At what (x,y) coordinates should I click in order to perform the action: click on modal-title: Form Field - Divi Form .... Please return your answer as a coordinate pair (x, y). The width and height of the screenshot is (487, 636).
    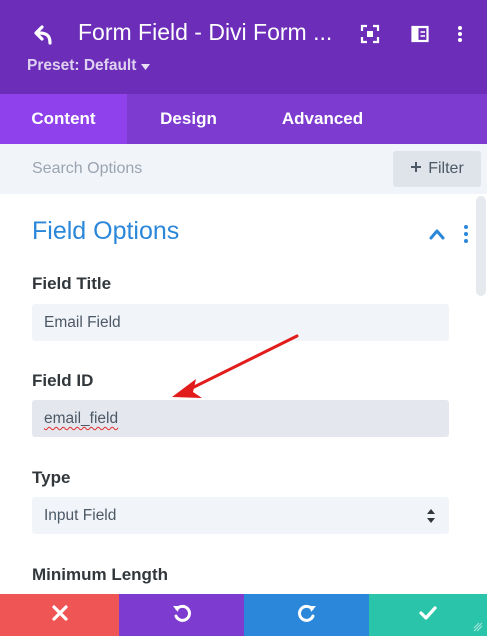
    Looking at the image, I should click on (205, 32).